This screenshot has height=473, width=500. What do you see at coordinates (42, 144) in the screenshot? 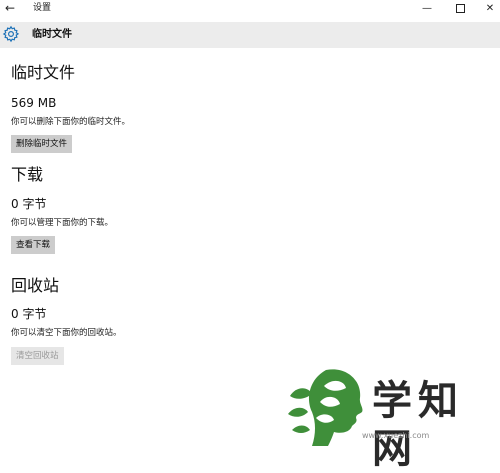
I see `delete-temp-files-button: 删除临时文件` at bounding box center [42, 144].